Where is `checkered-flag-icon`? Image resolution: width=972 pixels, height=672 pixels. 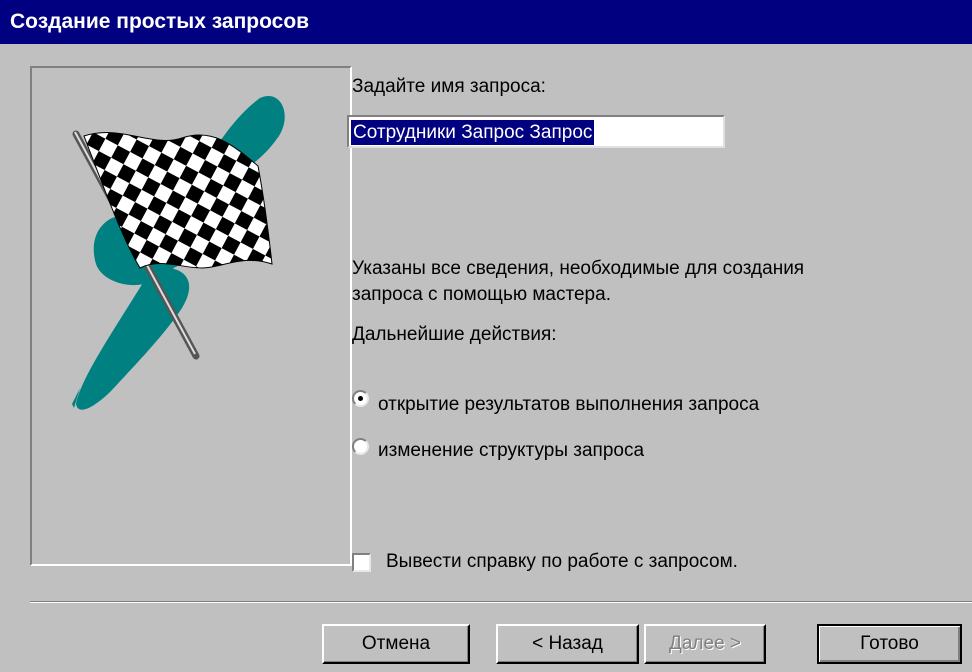
checkered-flag-icon is located at coordinates (178, 253).